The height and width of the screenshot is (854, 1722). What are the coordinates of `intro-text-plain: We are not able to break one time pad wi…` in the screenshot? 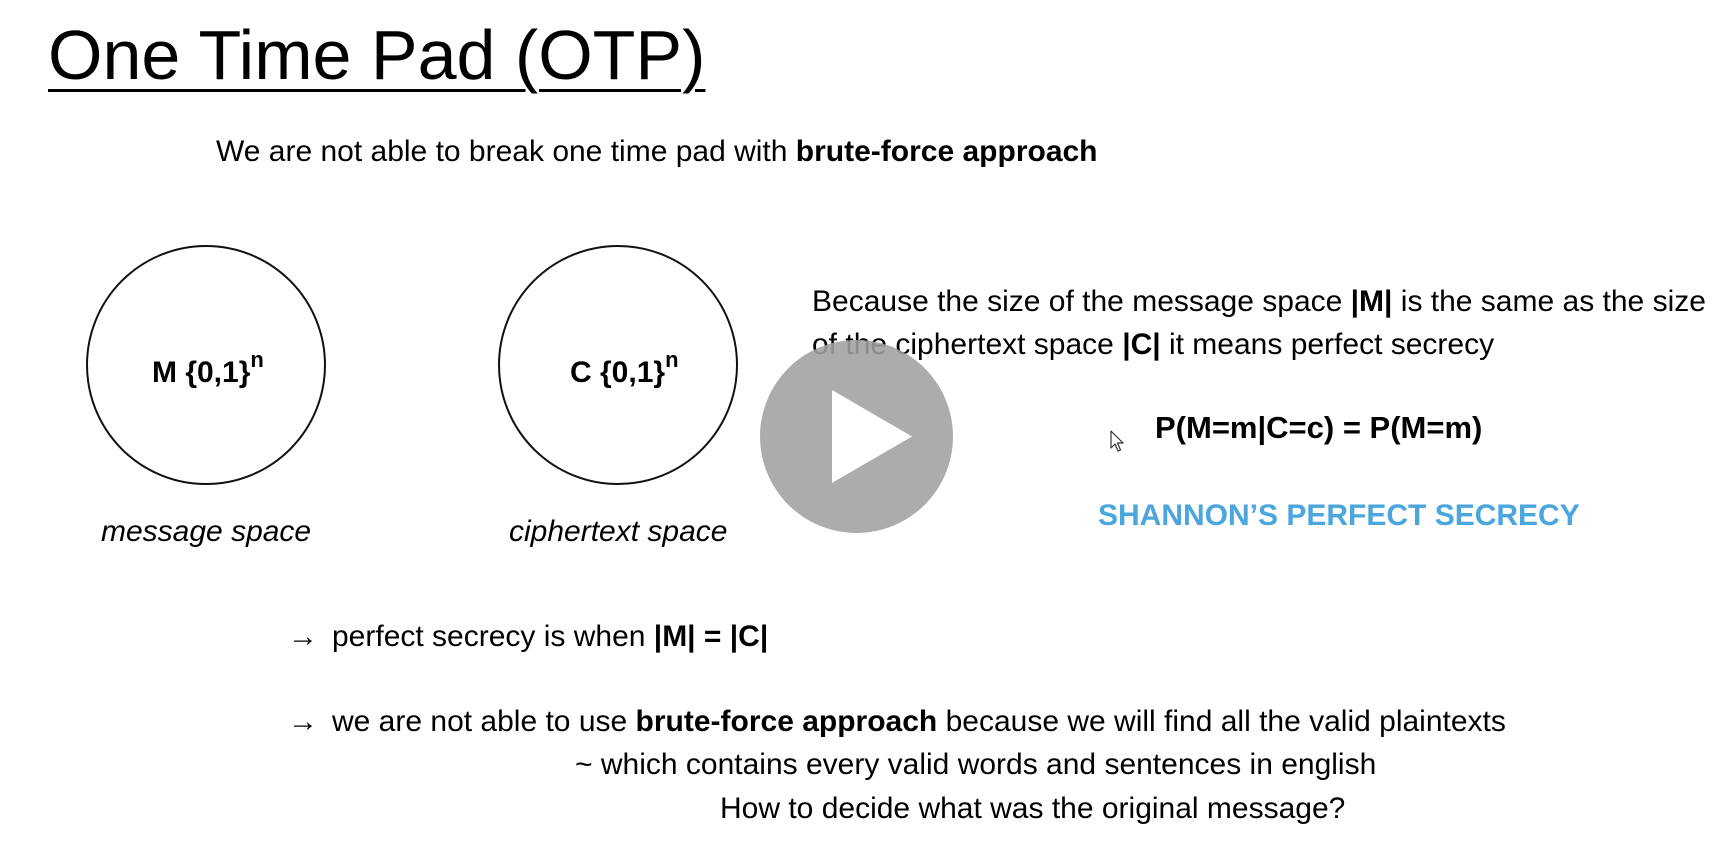 It's located at (506, 151).